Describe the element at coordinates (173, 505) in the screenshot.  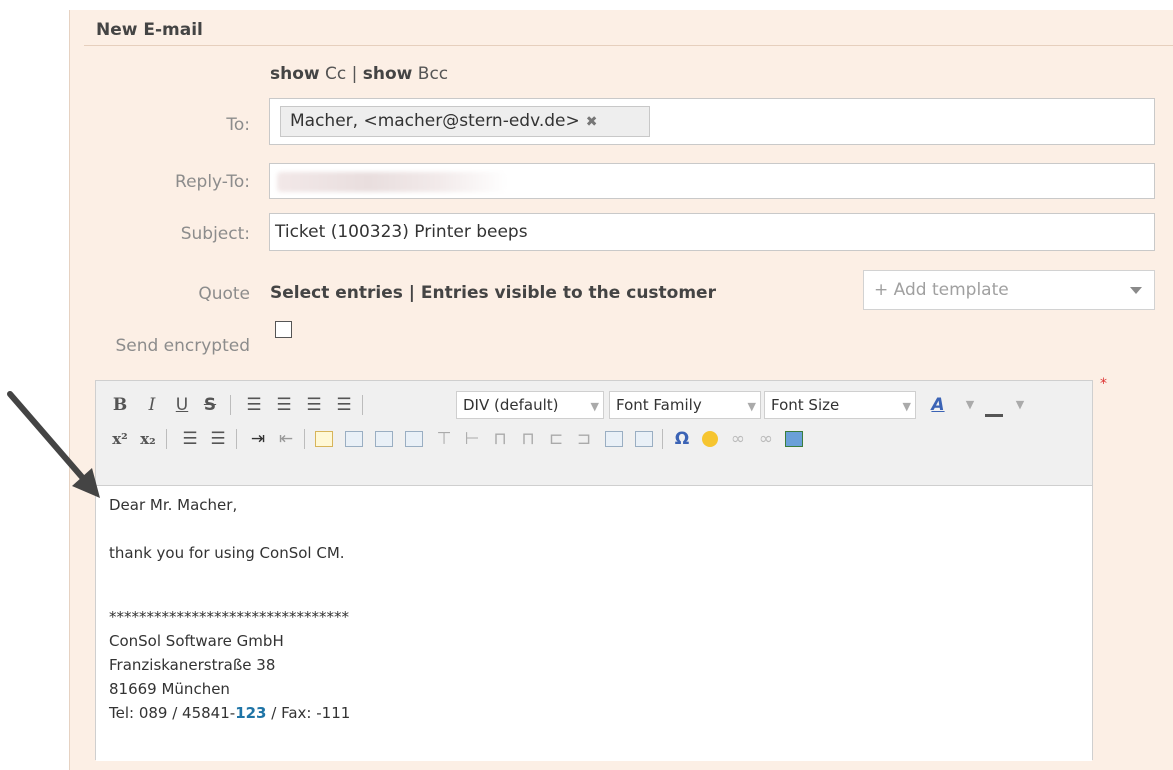
I see `body-line-greeting: Dear Mr. Macher,` at that location.